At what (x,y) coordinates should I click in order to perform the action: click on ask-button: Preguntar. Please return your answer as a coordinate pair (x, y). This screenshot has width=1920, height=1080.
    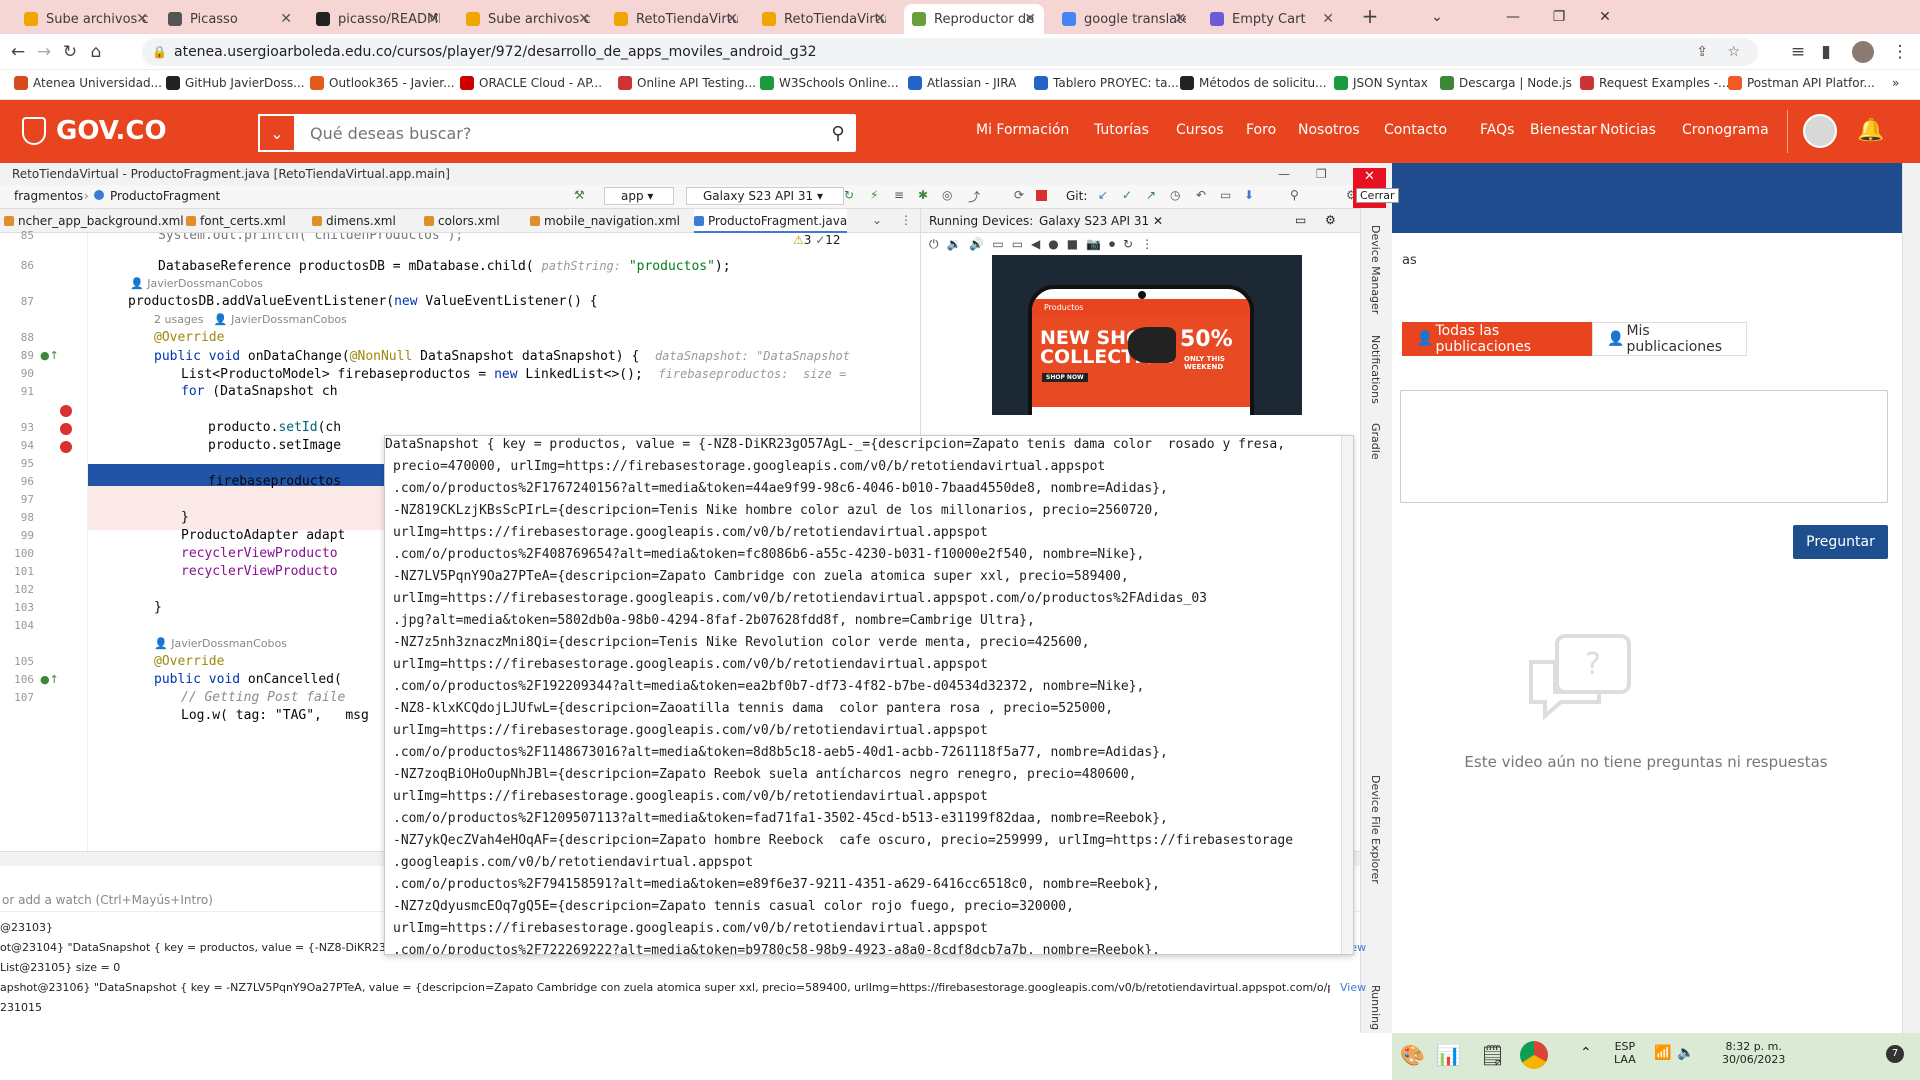
    Looking at the image, I should click on (1840, 542).